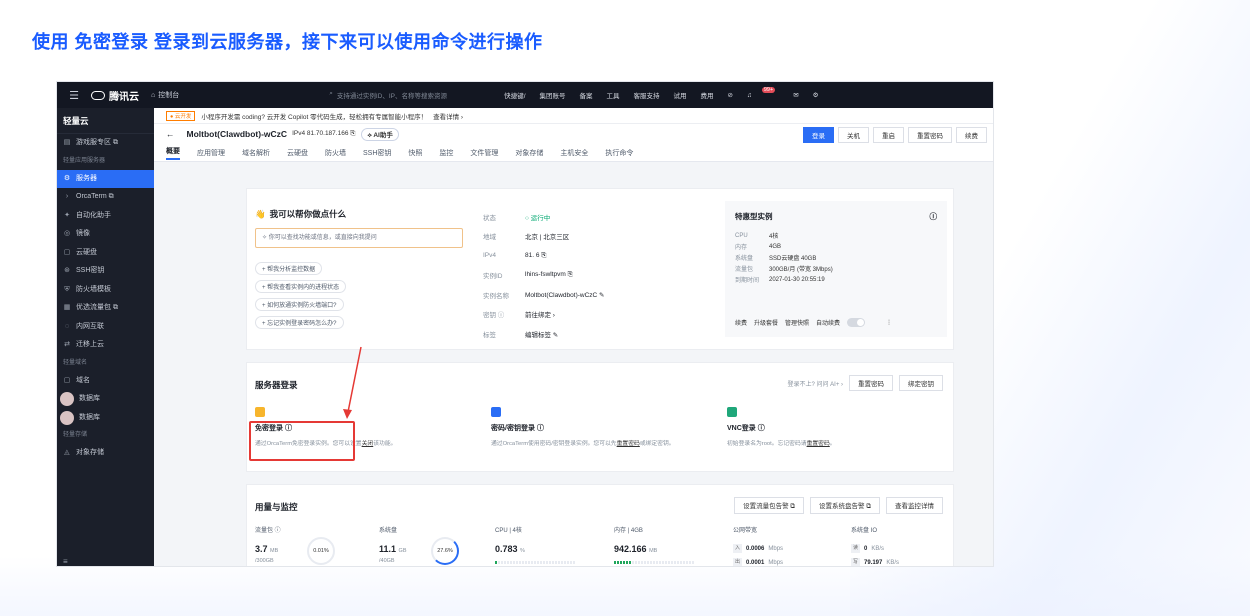 Image resolution: width=1250 pixels, height=616 pixels. What do you see at coordinates (287, 42) in the screenshot?
I see `page-heading: 使用 免密登录 登录到云服务器，接下来可以使用命令进行操作` at bounding box center [287, 42].